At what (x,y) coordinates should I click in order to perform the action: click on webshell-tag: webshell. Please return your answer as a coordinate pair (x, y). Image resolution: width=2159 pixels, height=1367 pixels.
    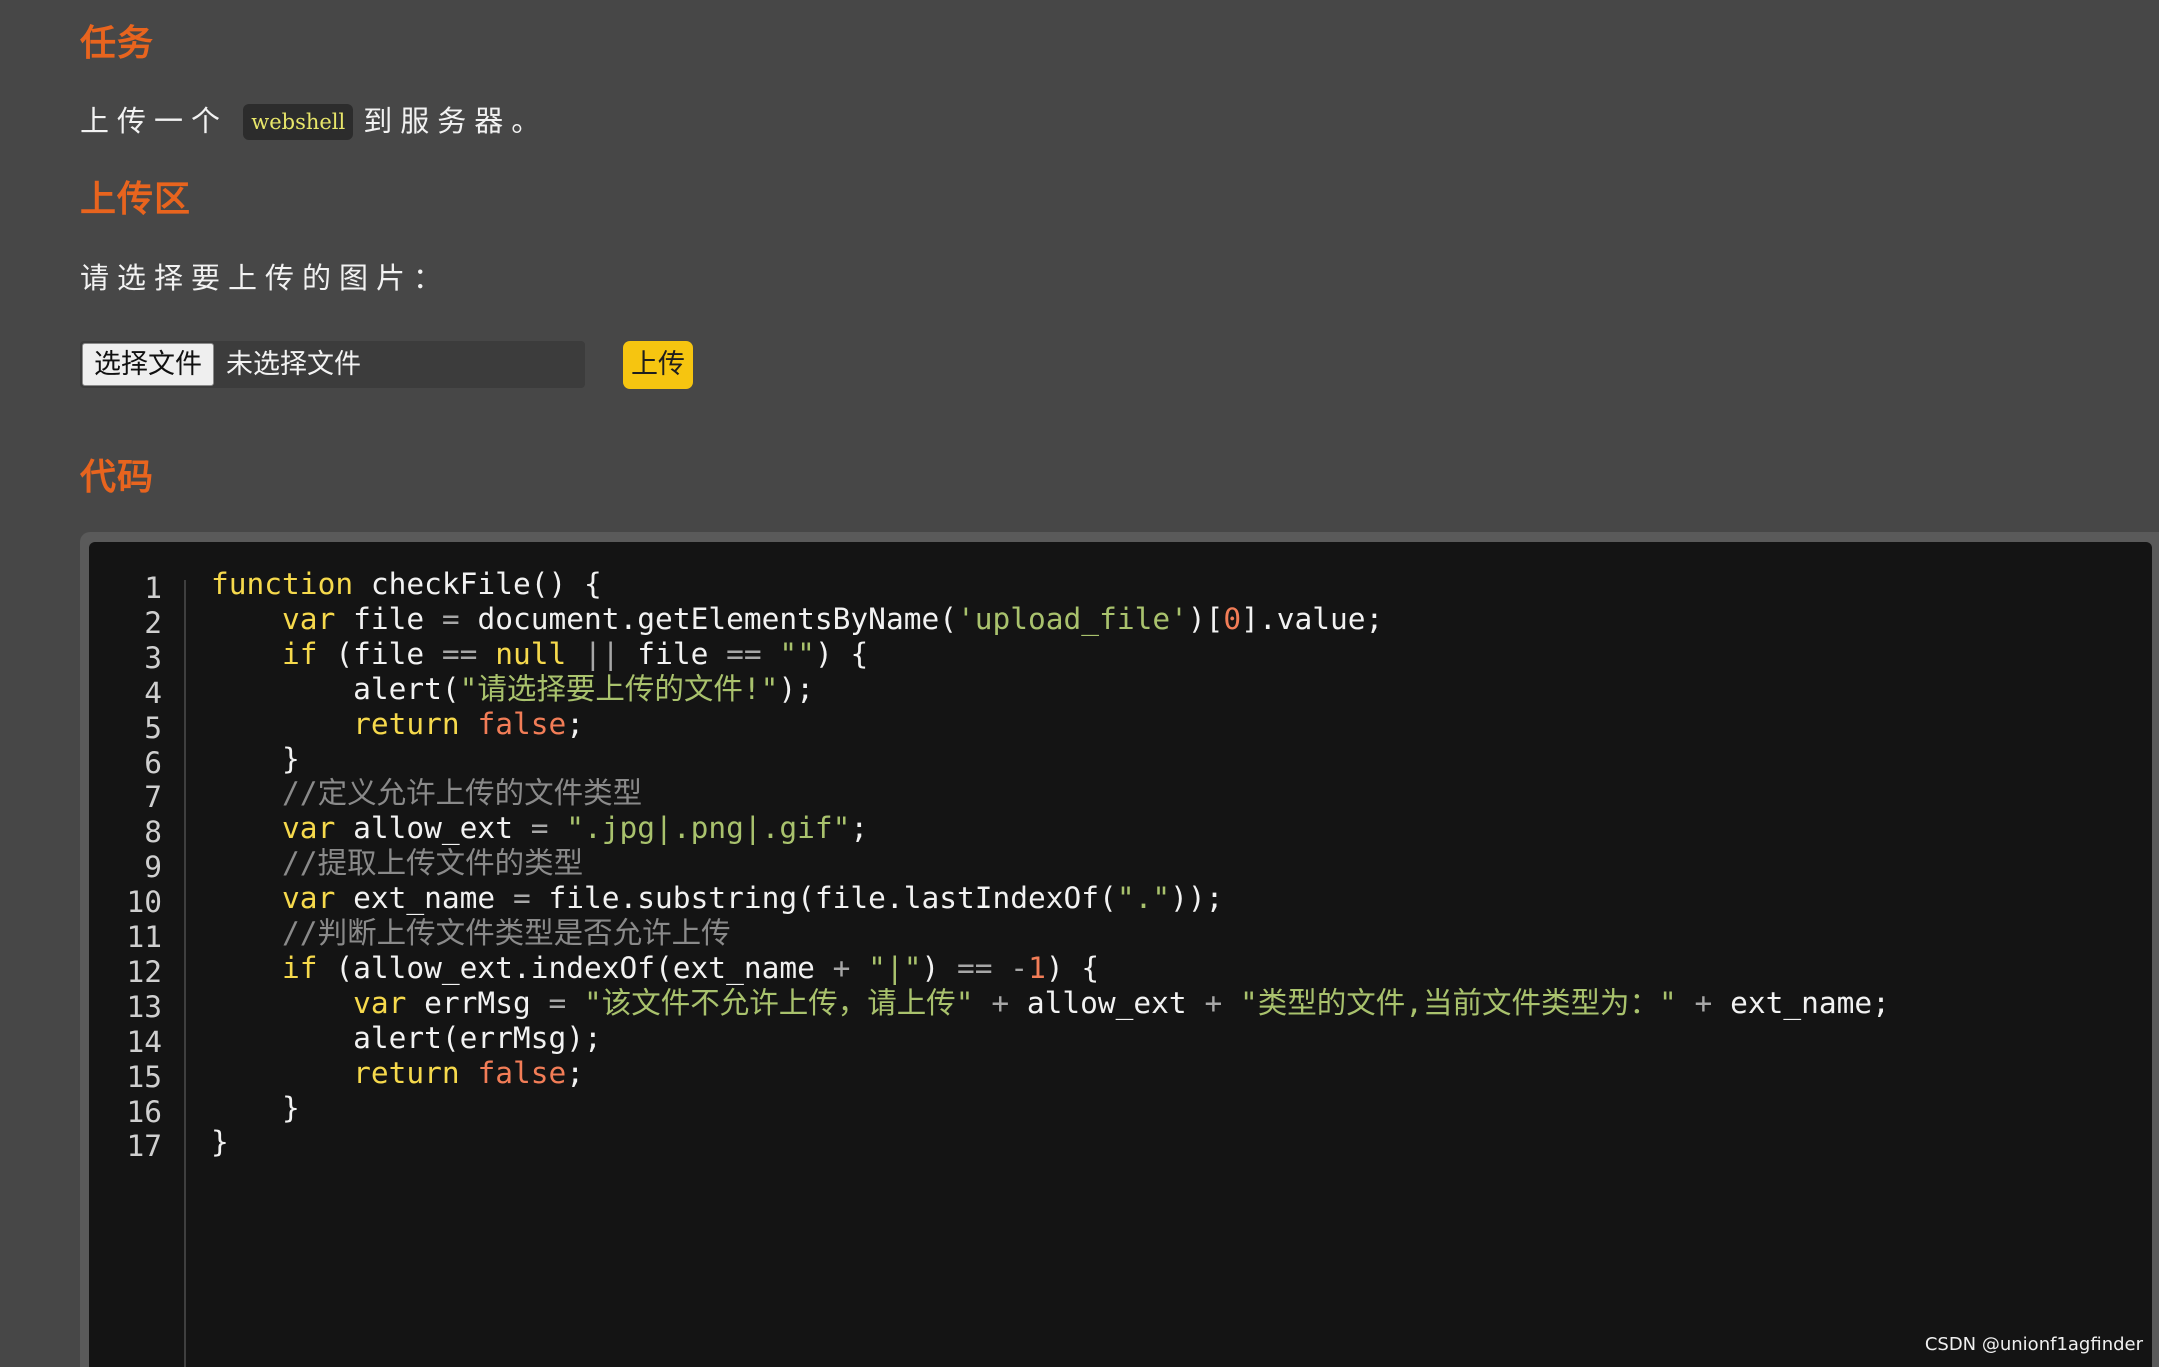
    Looking at the image, I should click on (298, 122).